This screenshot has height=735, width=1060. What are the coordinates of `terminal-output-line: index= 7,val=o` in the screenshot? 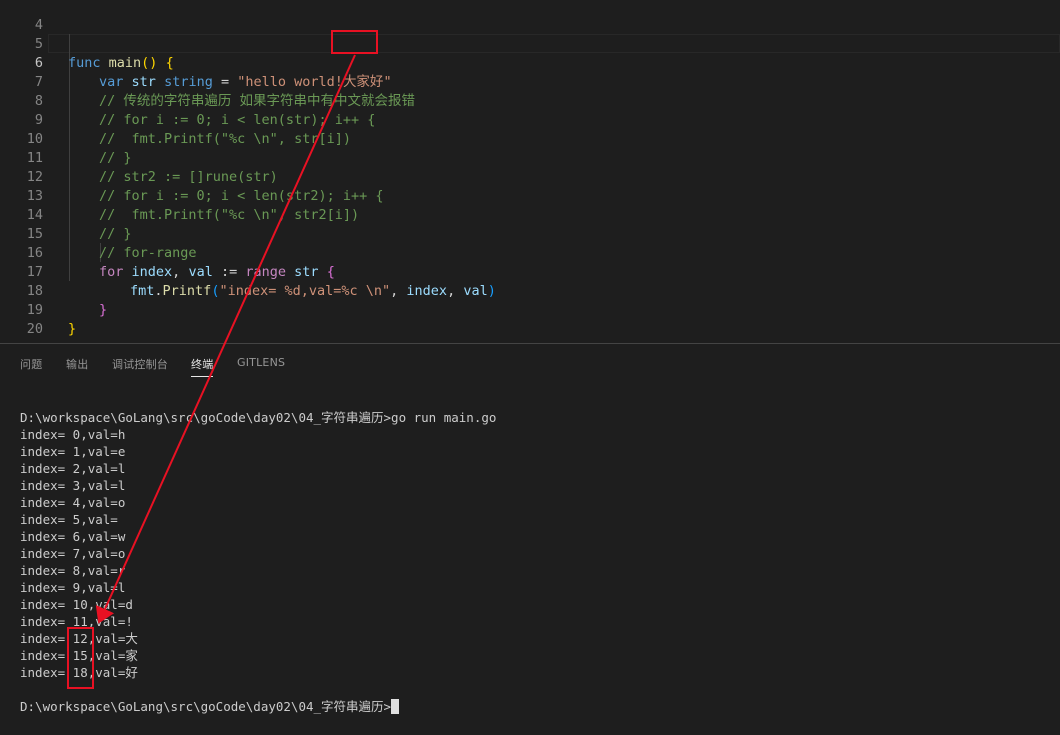 It's located at (73, 553).